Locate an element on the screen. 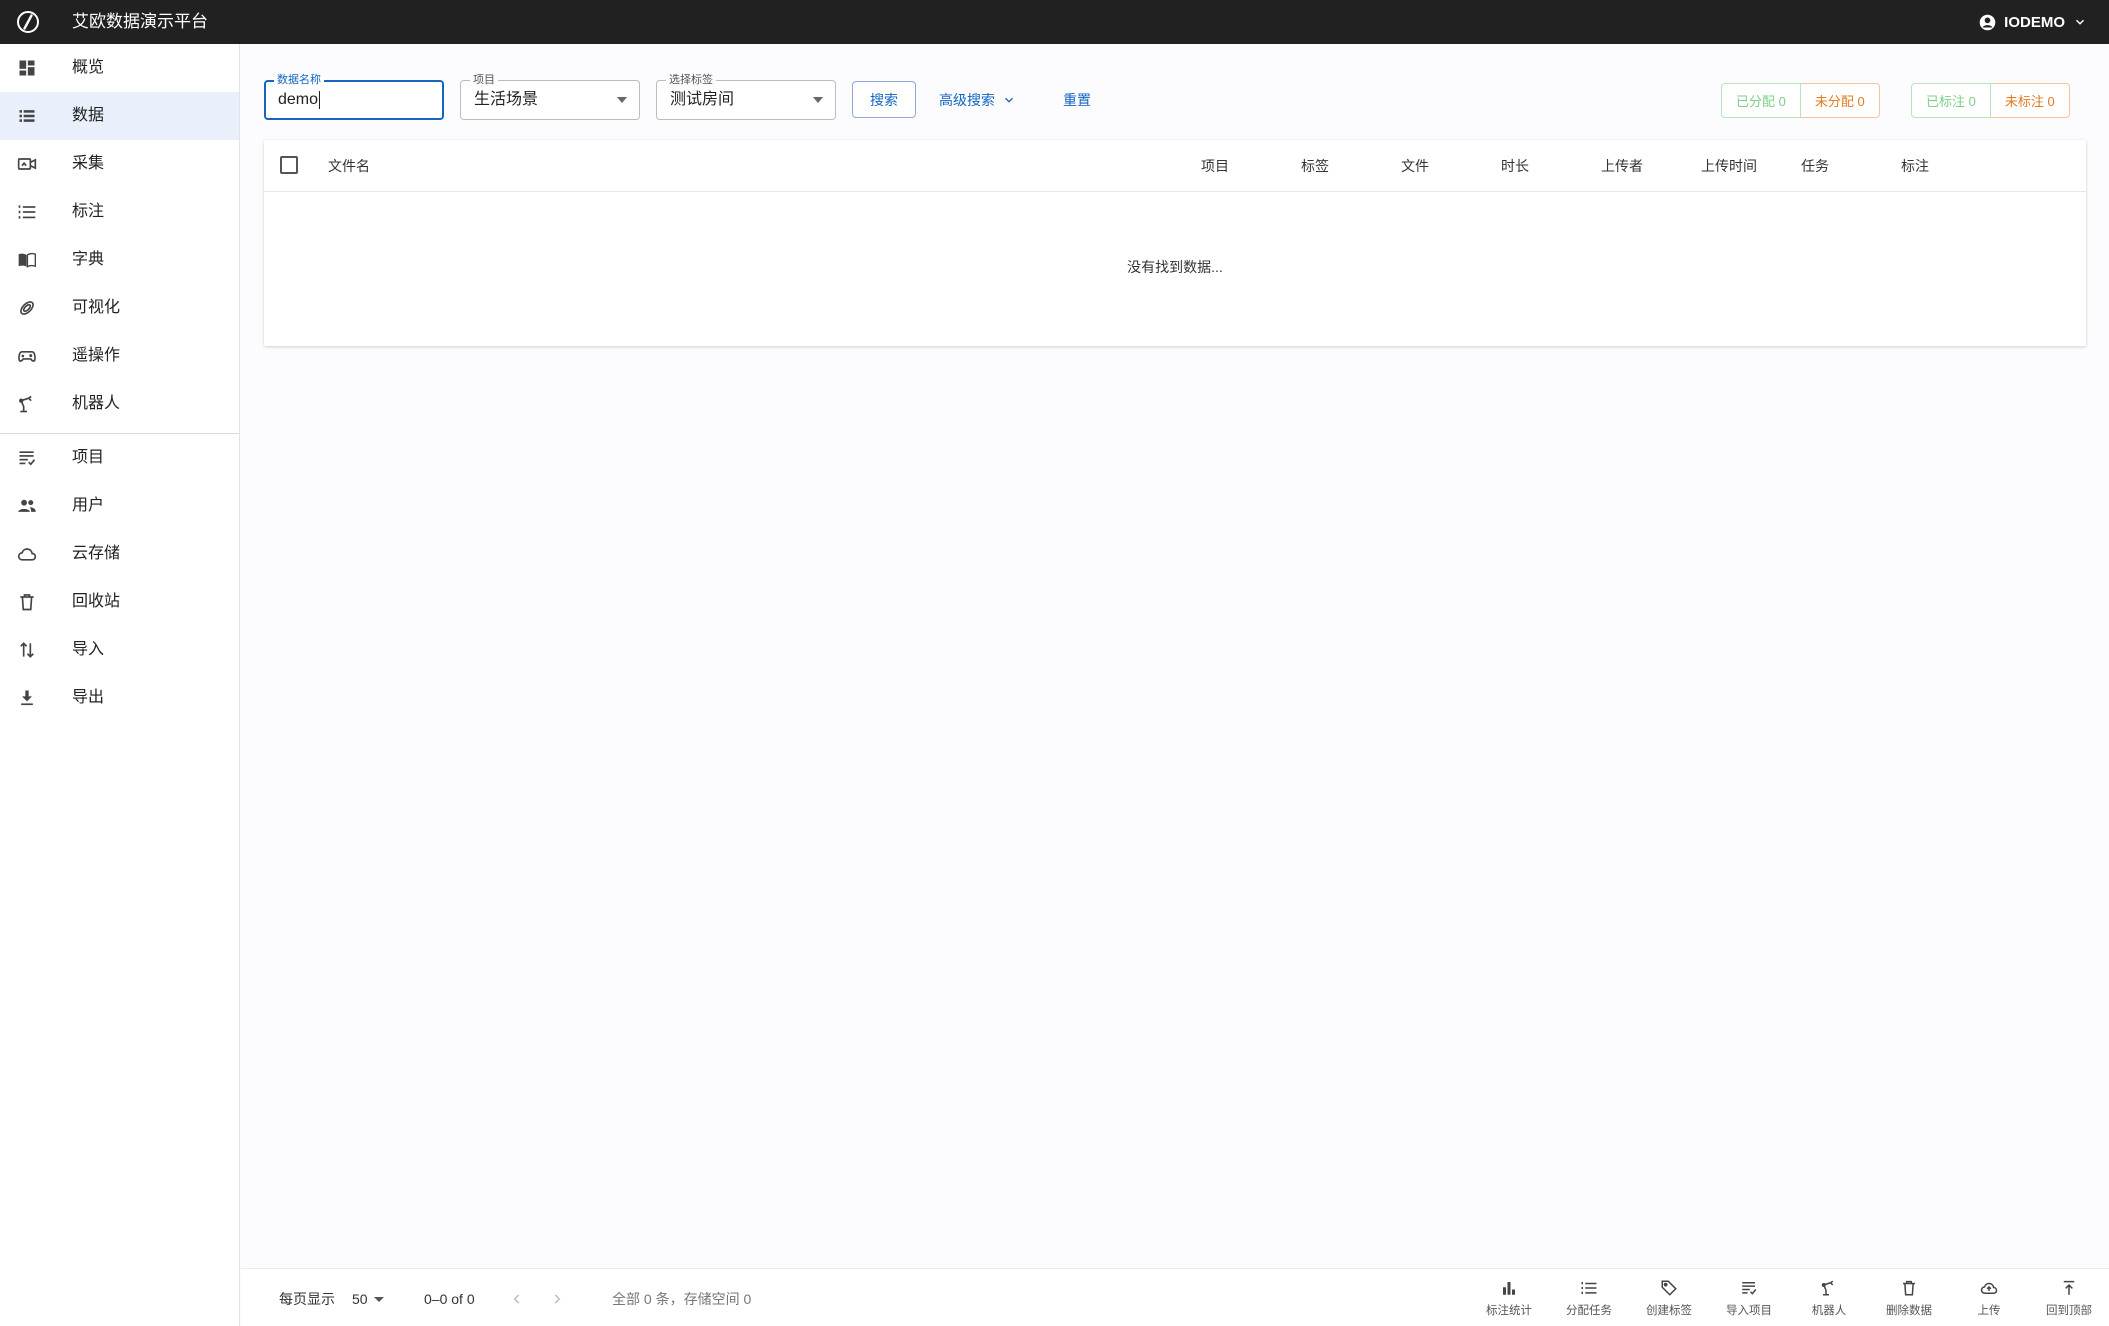 The width and height of the screenshot is (2109, 1326). action-label: 机器人 is located at coordinates (1829, 1311).